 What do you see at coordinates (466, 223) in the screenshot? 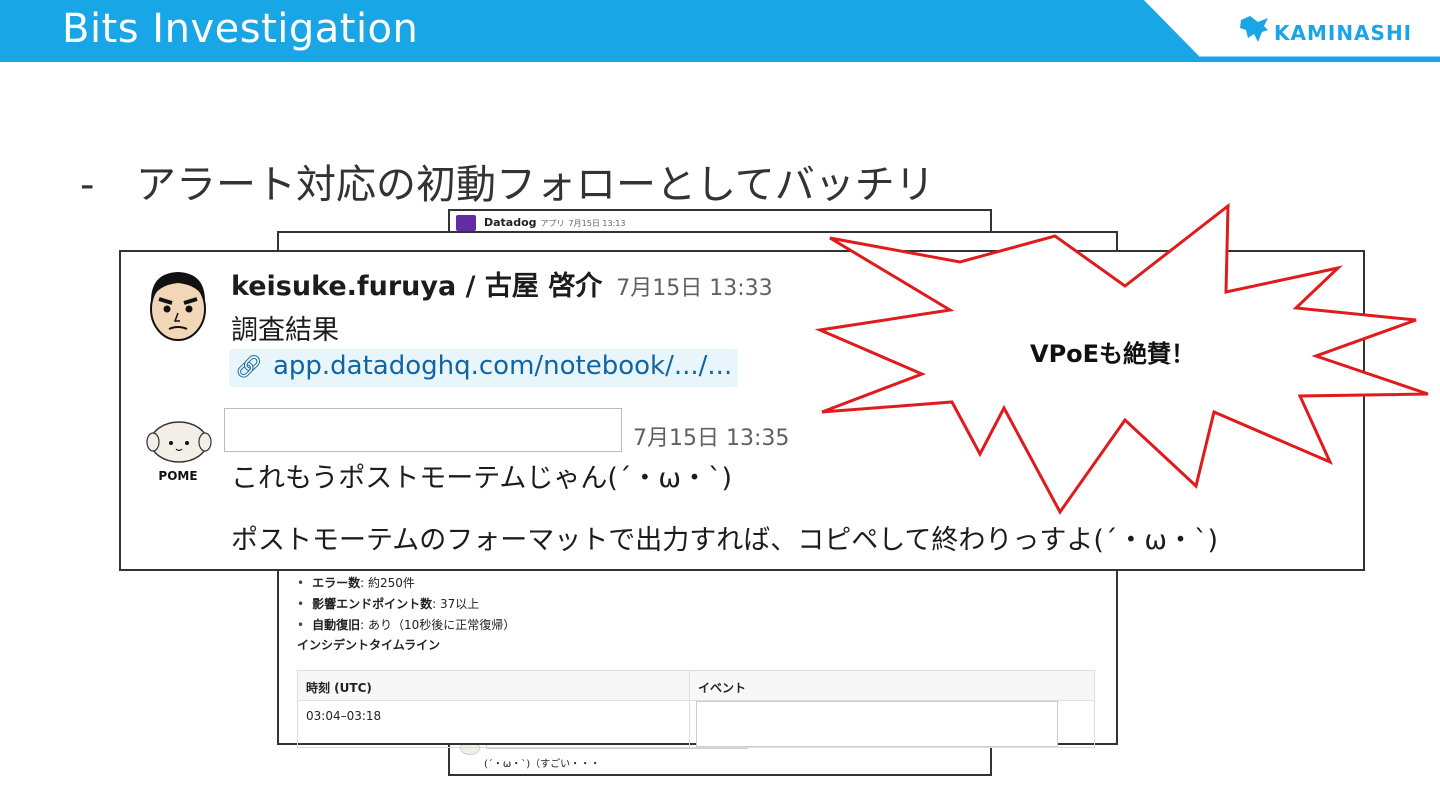
I see `datadog-app-icon` at bounding box center [466, 223].